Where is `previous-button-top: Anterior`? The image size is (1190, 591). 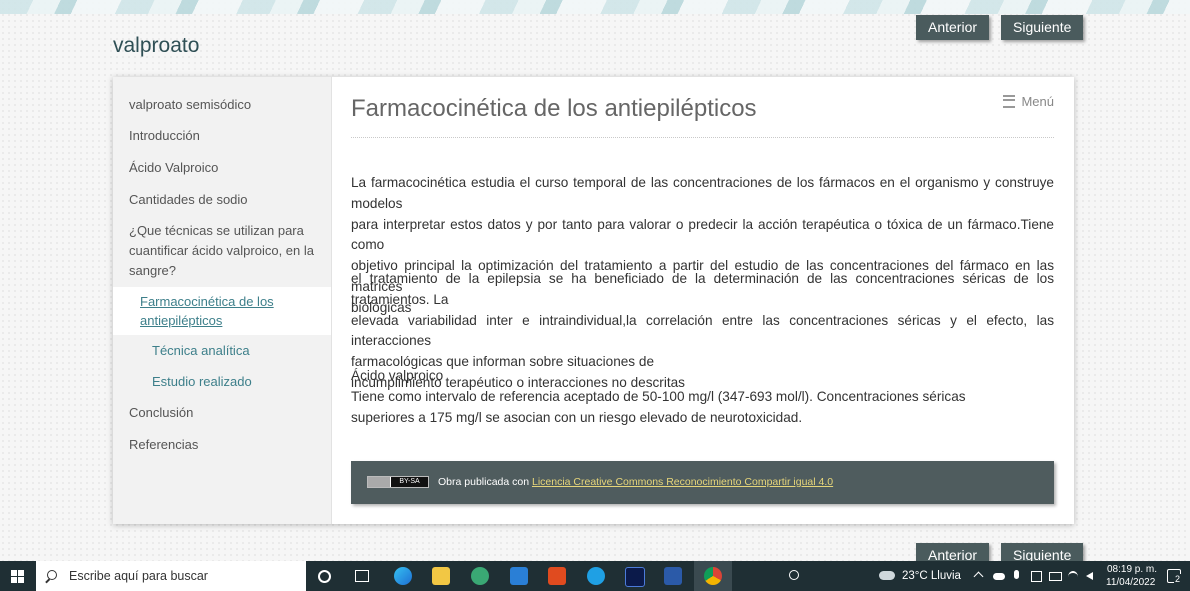 previous-button-top: Anterior is located at coordinates (953, 27).